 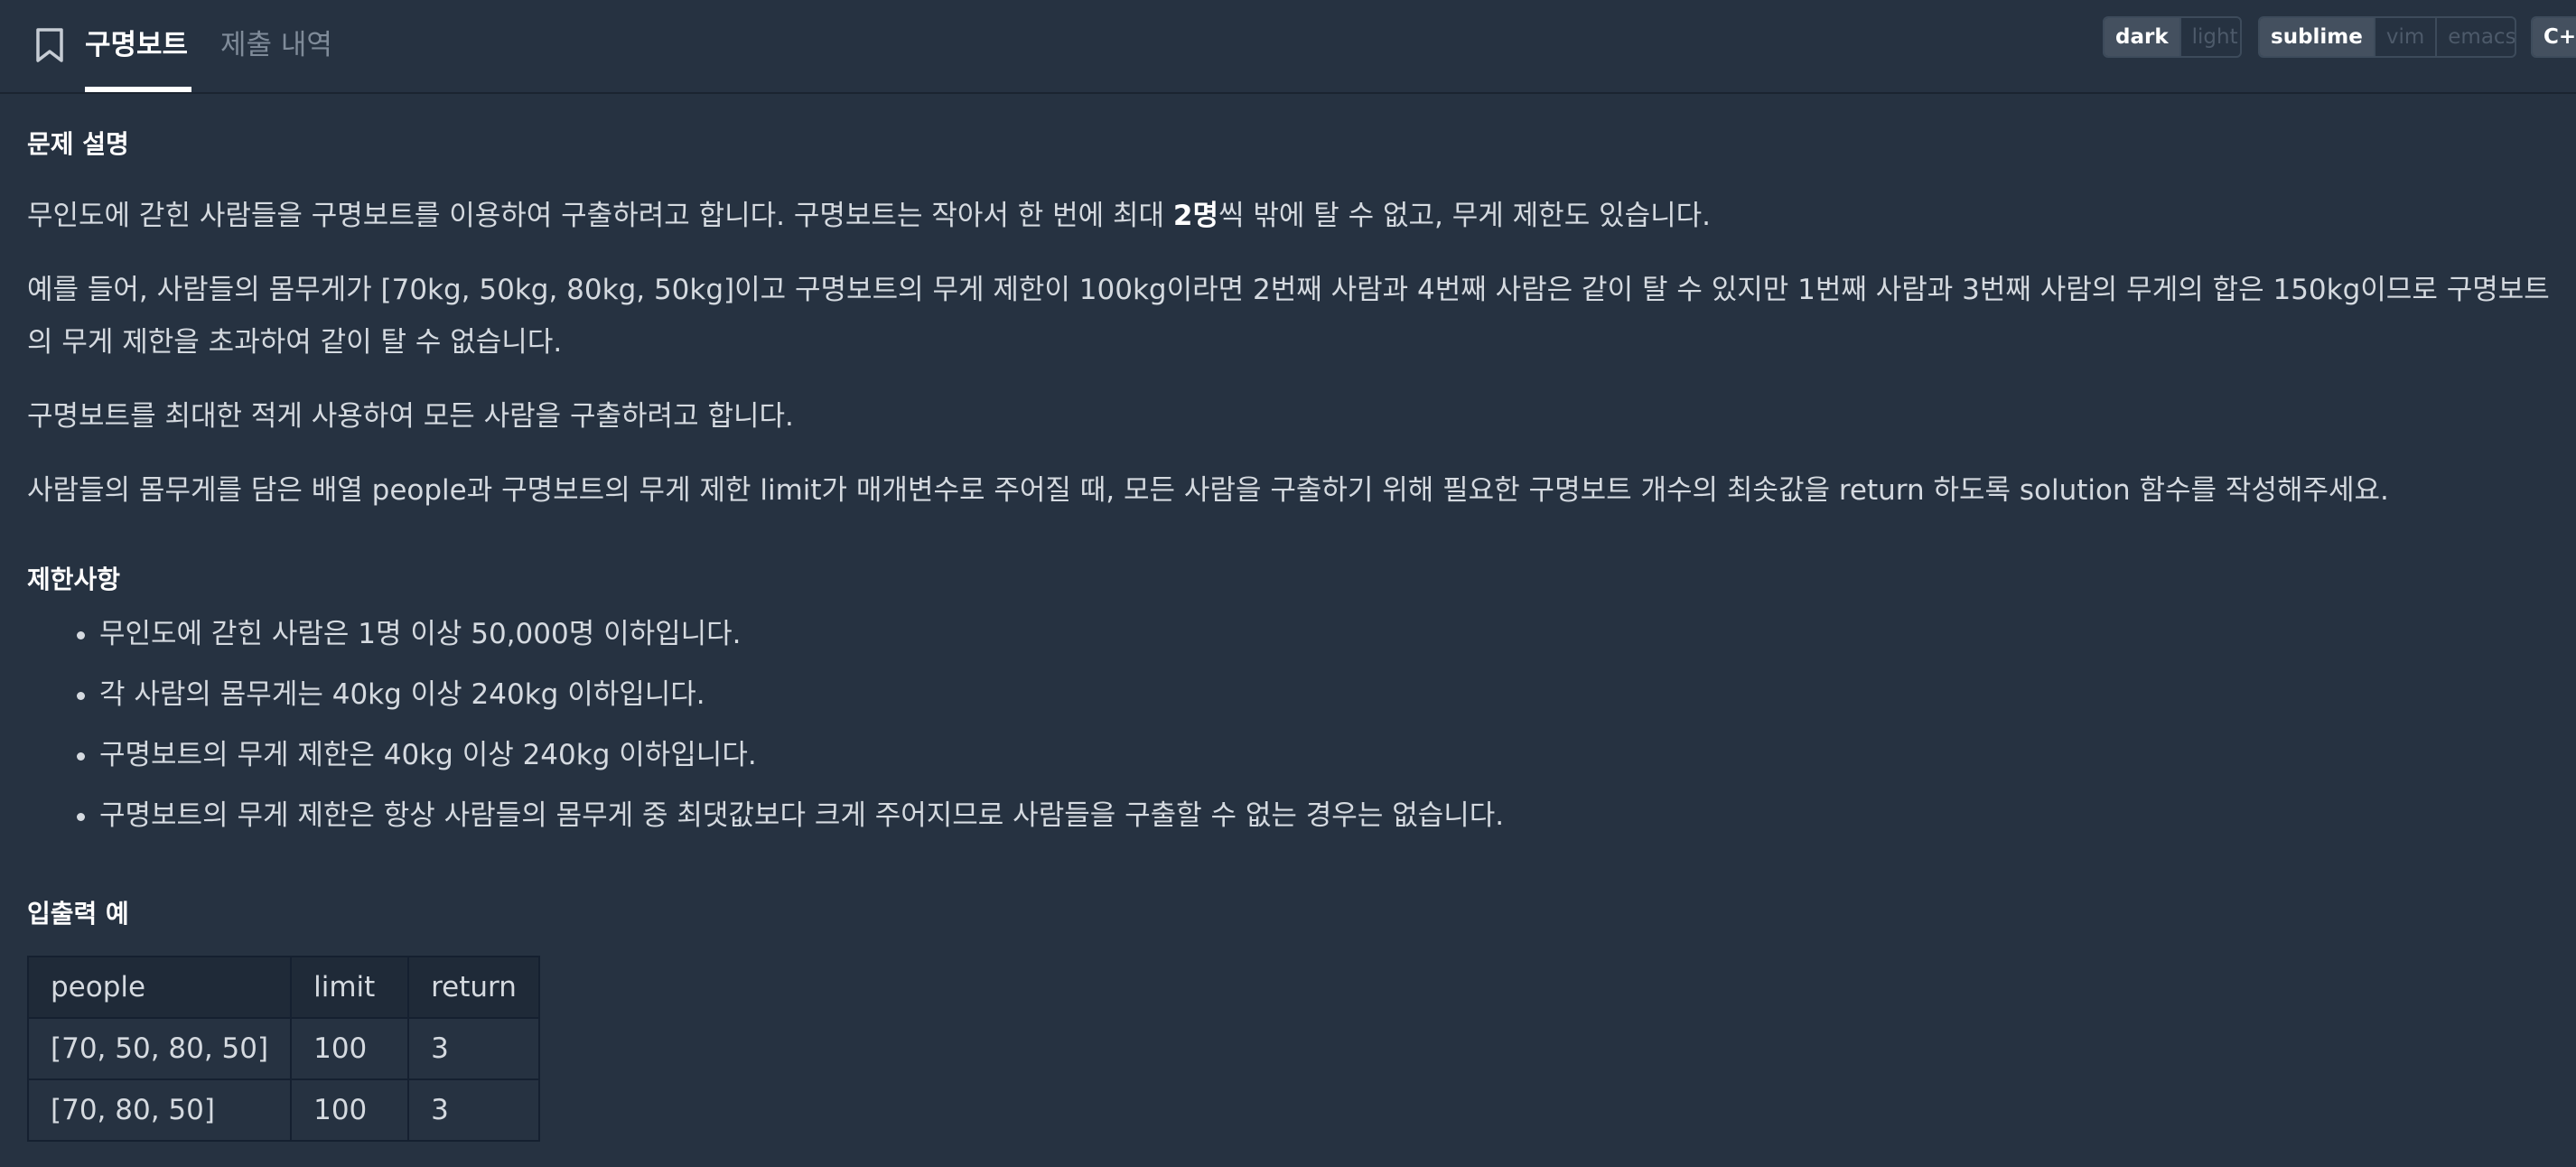 What do you see at coordinates (1465, 216) in the screenshot?
I see `paragraph-1-text-end: 씩 밖에 탈 수 없고, 무게 제한도 있습니다.` at bounding box center [1465, 216].